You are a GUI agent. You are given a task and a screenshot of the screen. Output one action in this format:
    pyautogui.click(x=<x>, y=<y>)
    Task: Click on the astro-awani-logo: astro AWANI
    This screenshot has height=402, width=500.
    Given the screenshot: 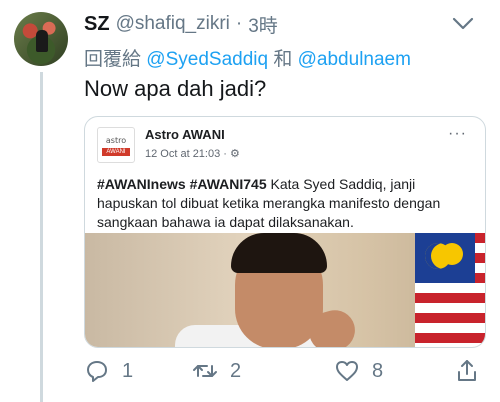 What is the action you would take?
    pyautogui.click(x=116, y=145)
    